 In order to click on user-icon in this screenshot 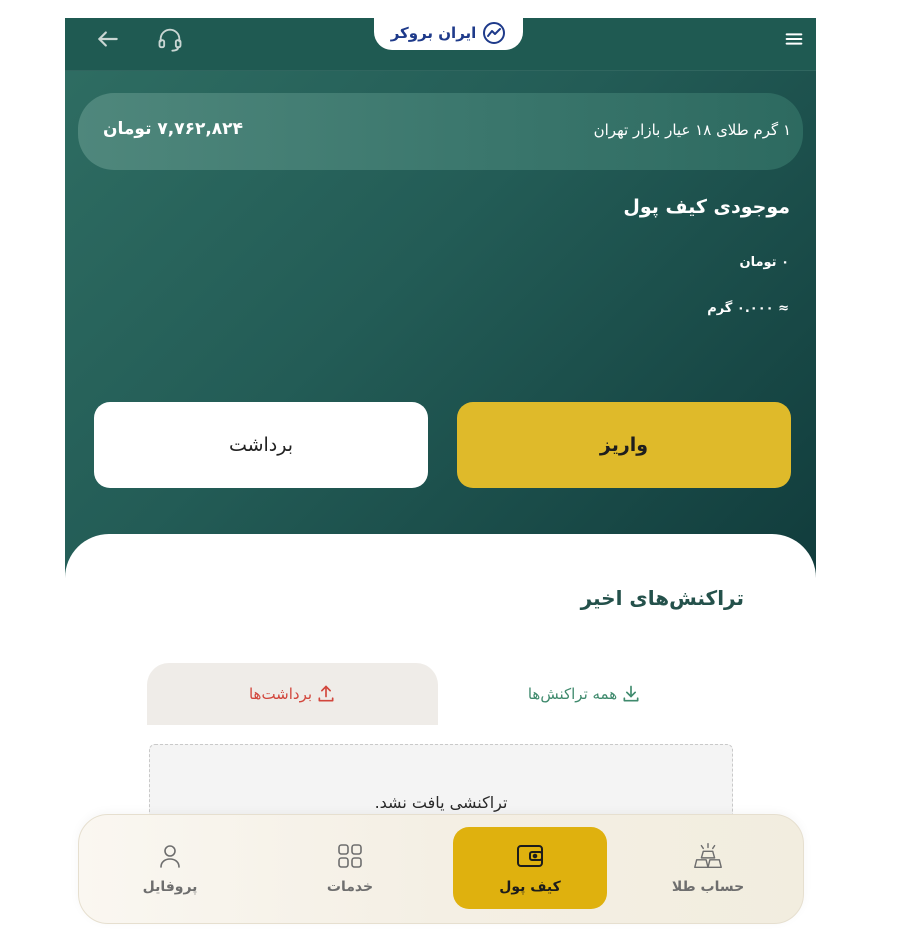, I will do `click(170, 856)`.